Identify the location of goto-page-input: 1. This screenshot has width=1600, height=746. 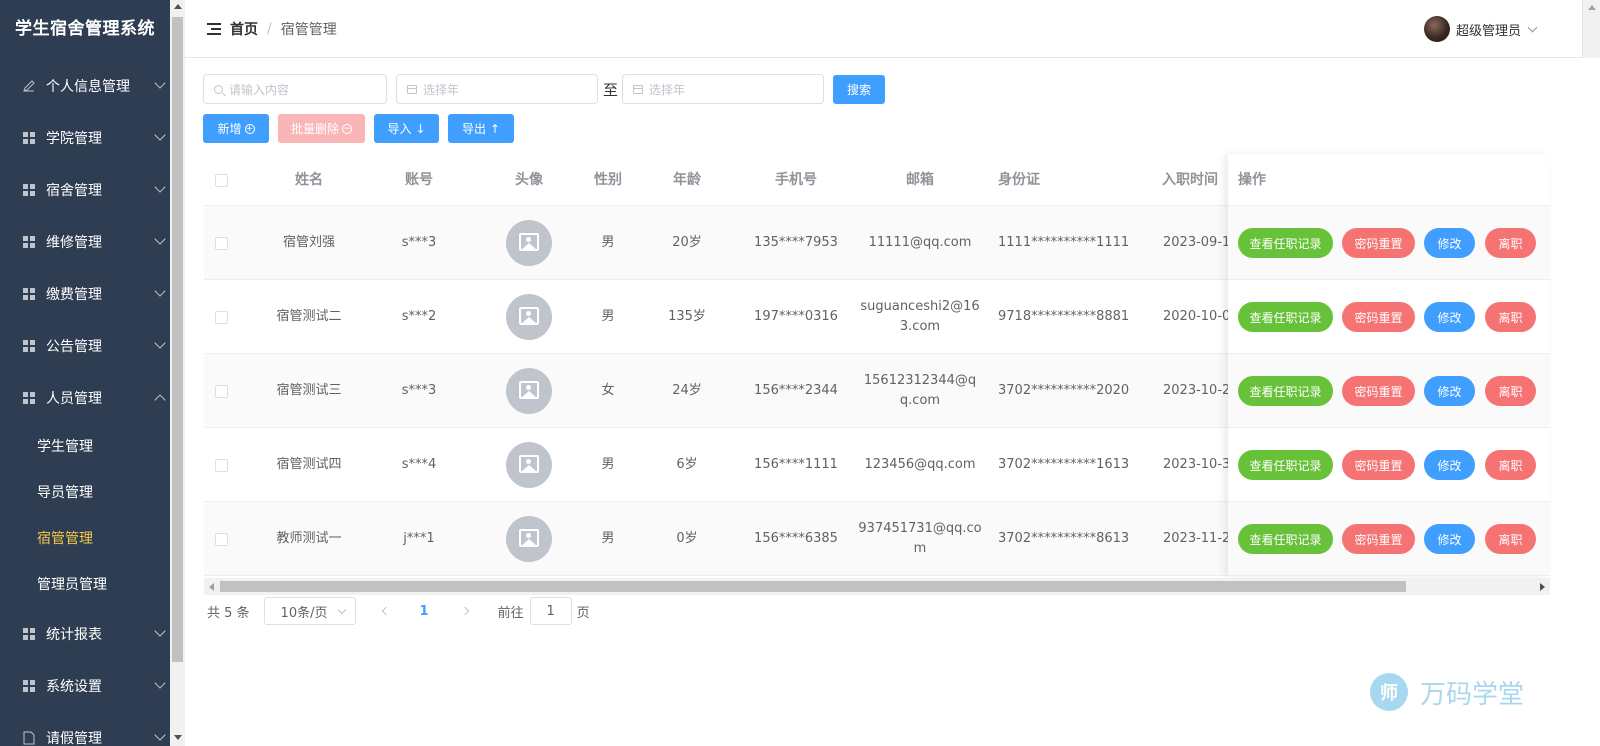
(550, 611).